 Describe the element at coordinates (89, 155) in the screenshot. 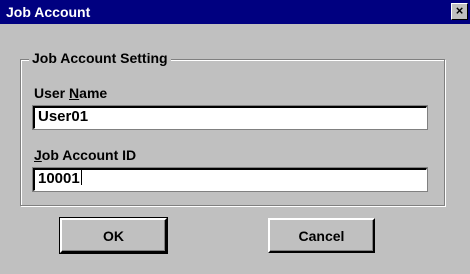

I see `job-account-id-label-suffix: ob Account ID` at that location.